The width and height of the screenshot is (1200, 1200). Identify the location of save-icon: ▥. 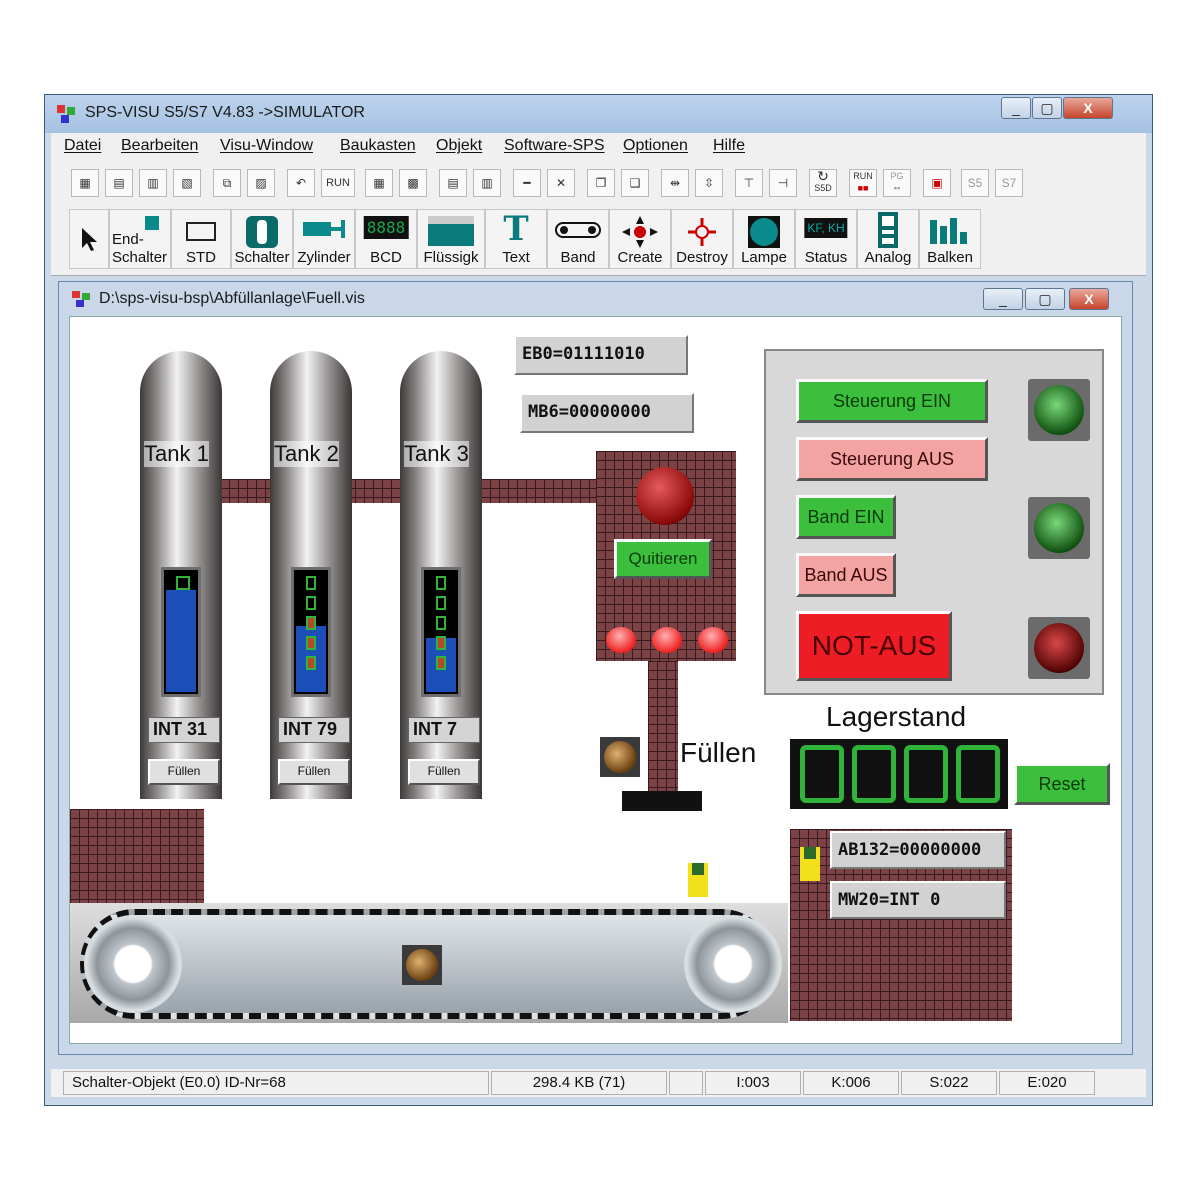
(153, 183).